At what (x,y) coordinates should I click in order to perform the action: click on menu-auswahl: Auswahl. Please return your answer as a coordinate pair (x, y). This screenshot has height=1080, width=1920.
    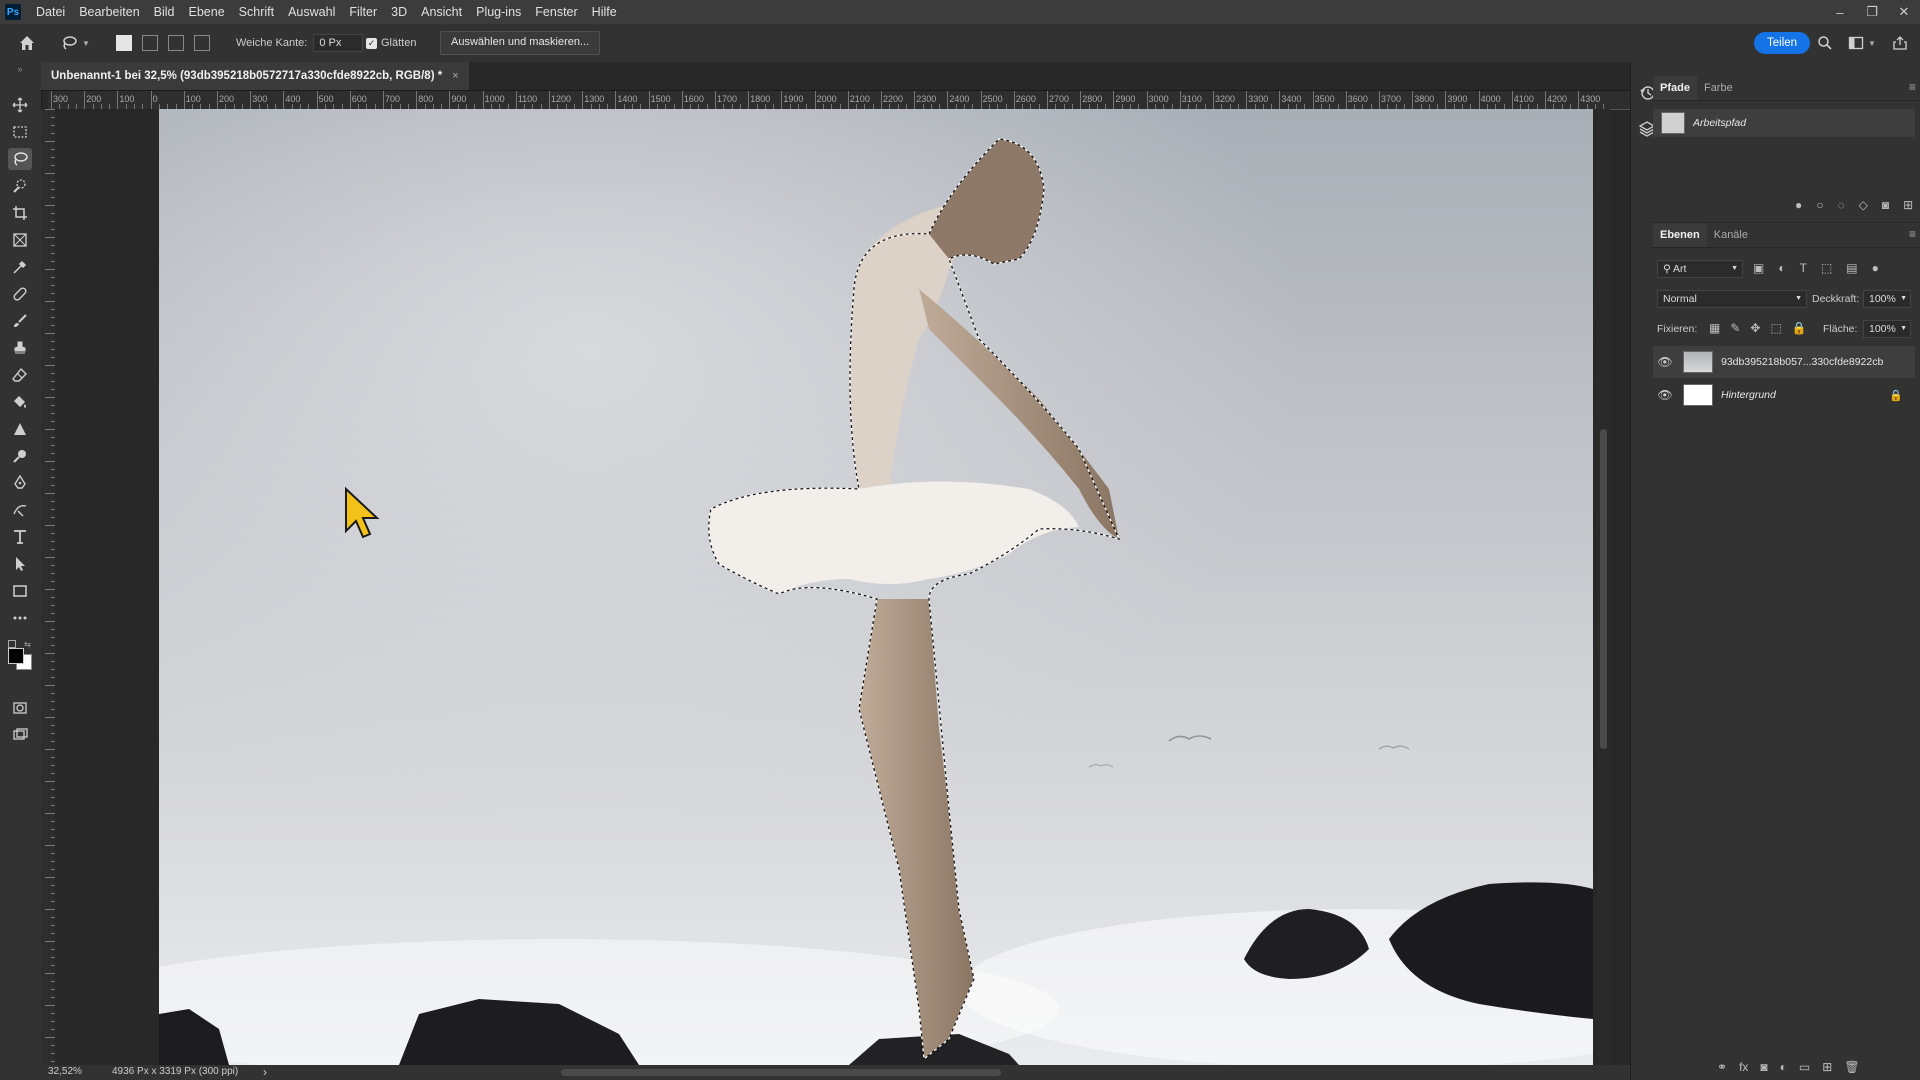
    Looking at the image, I should click on (311, 12).